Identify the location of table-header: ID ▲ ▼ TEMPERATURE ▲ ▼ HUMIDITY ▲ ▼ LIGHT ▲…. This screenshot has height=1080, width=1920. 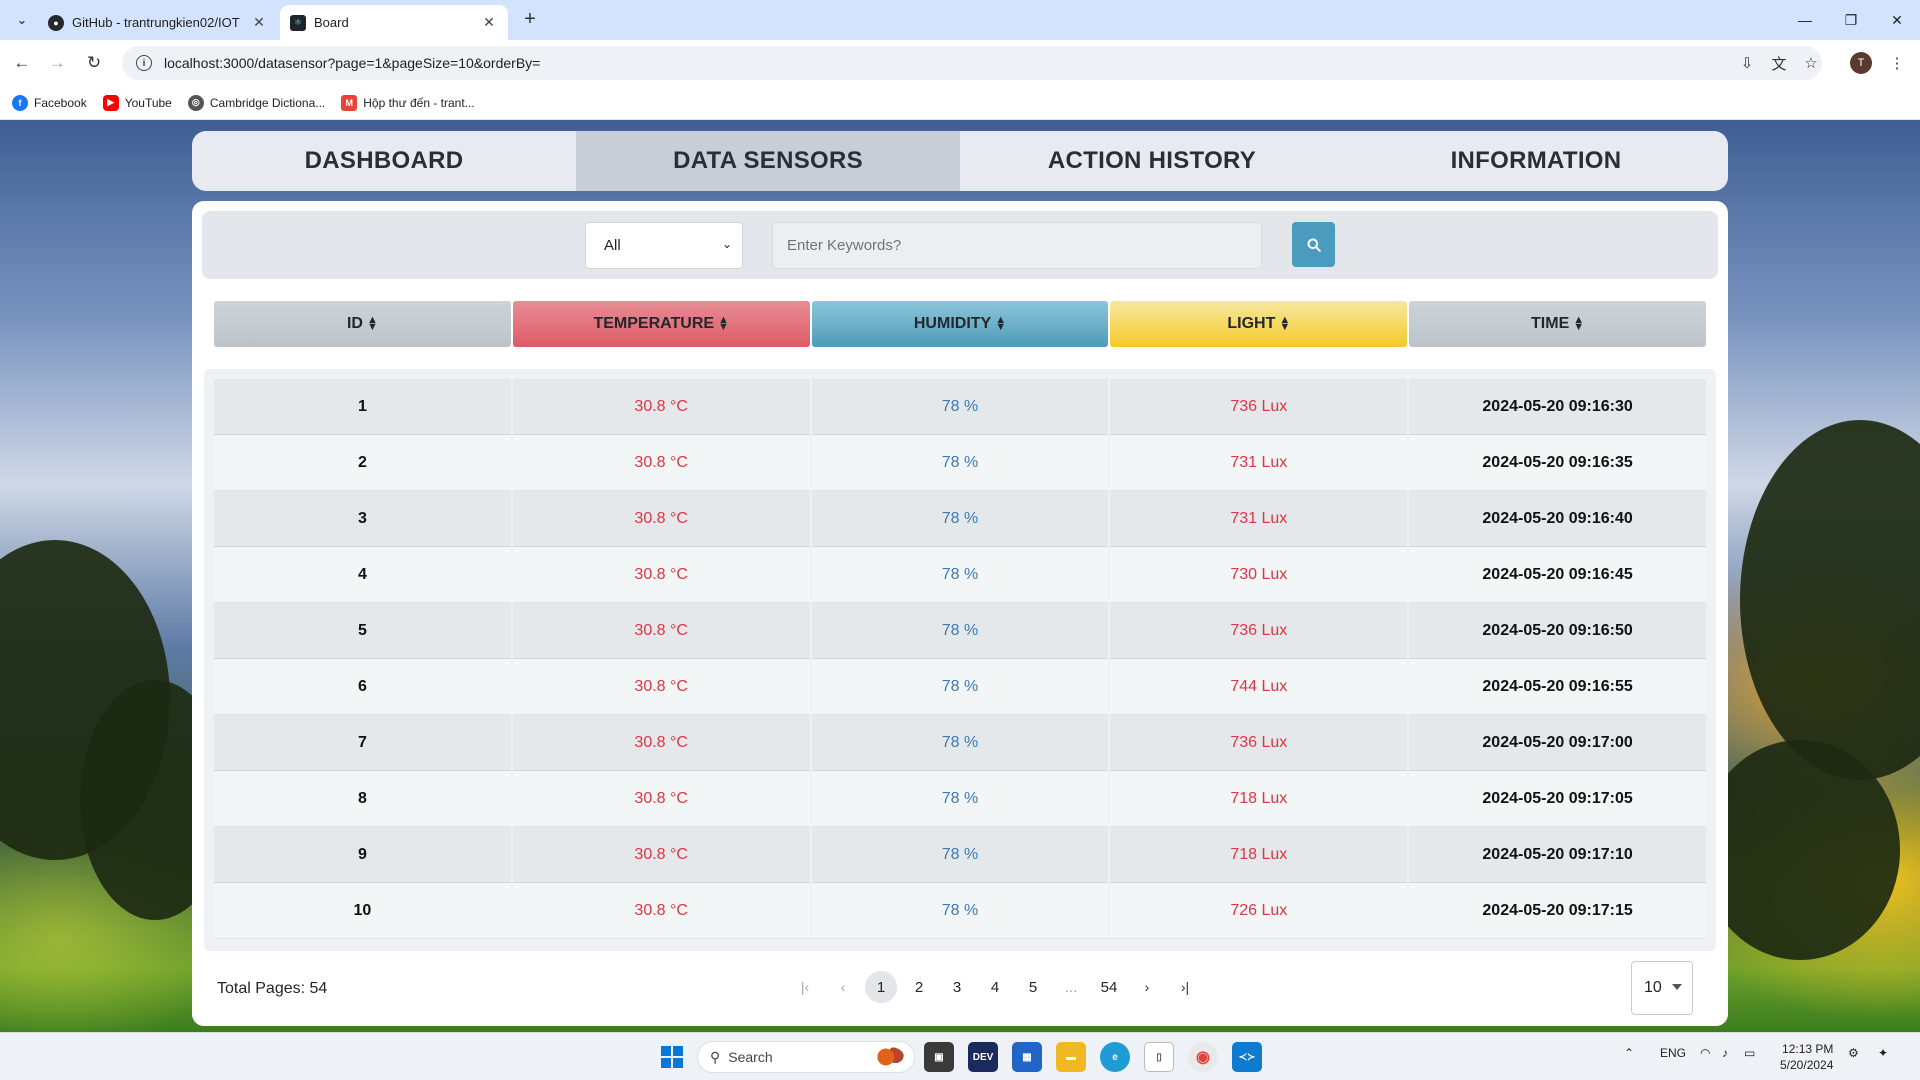
(960, 324).